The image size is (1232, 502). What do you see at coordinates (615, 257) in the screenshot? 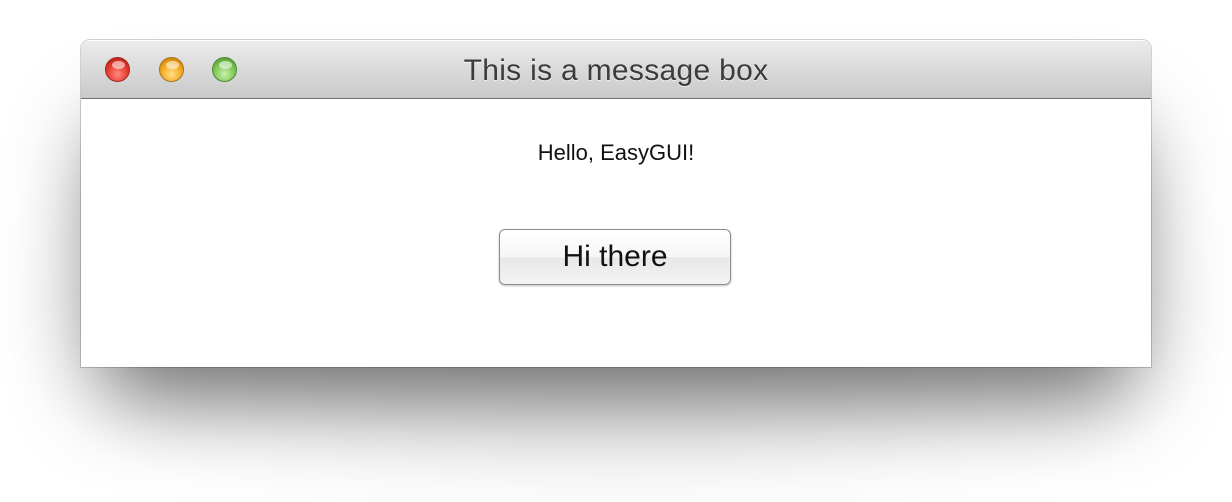
I see `hi-there-button: Hi there` at bounding box center [615, 257].